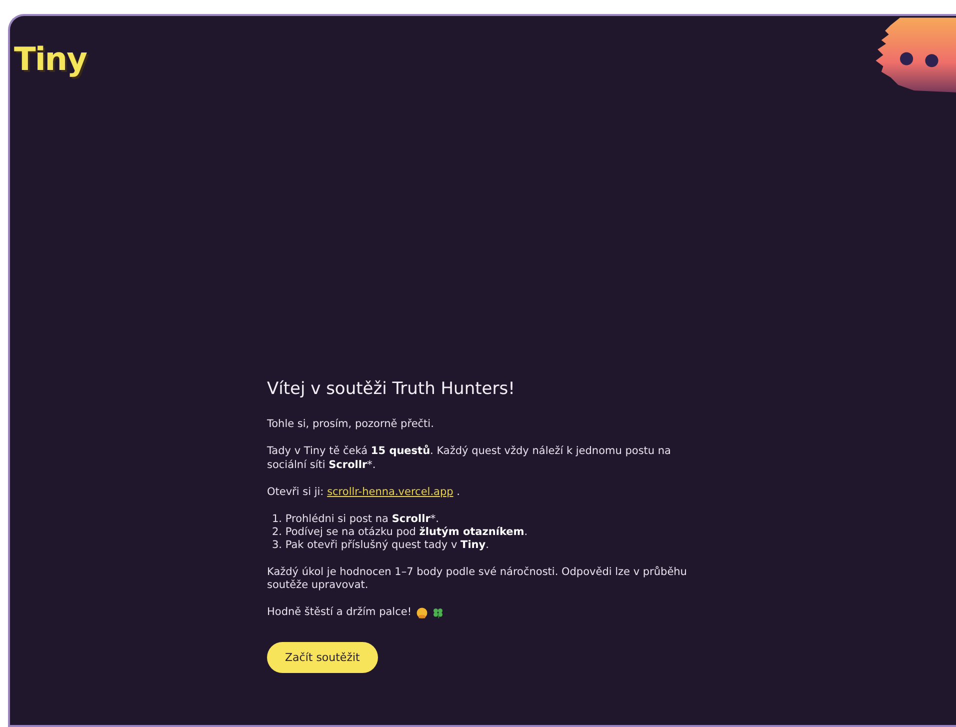  I want to click on quests-text: Tady v Tiny tě čeká 15 questů. Každý quest vždy náleží k jednomu postu na sociální síti Scrollr*., so click(469, 458).